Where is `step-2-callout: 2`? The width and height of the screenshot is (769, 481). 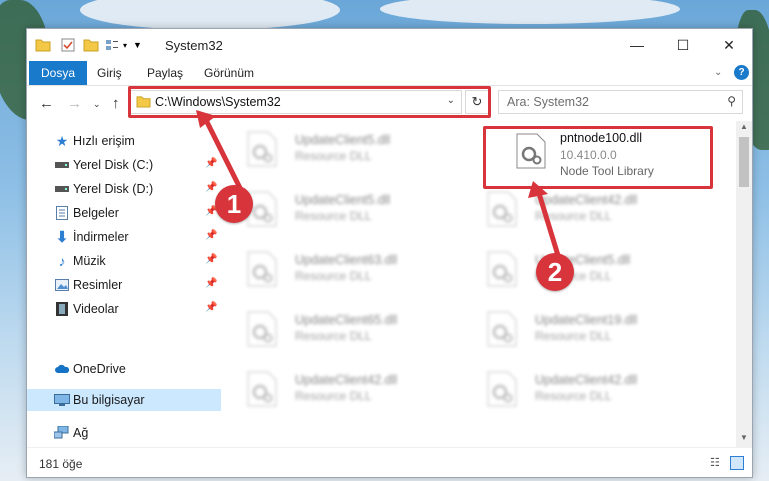 step-2-callout: 2 is located at coordinates (555, 272).